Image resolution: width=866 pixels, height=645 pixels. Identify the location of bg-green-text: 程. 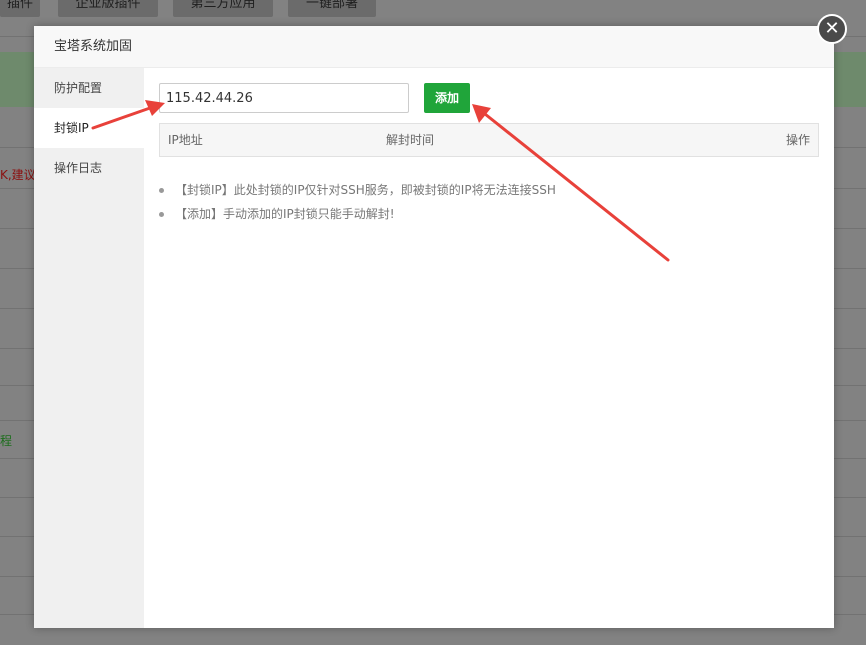
(6, 441).